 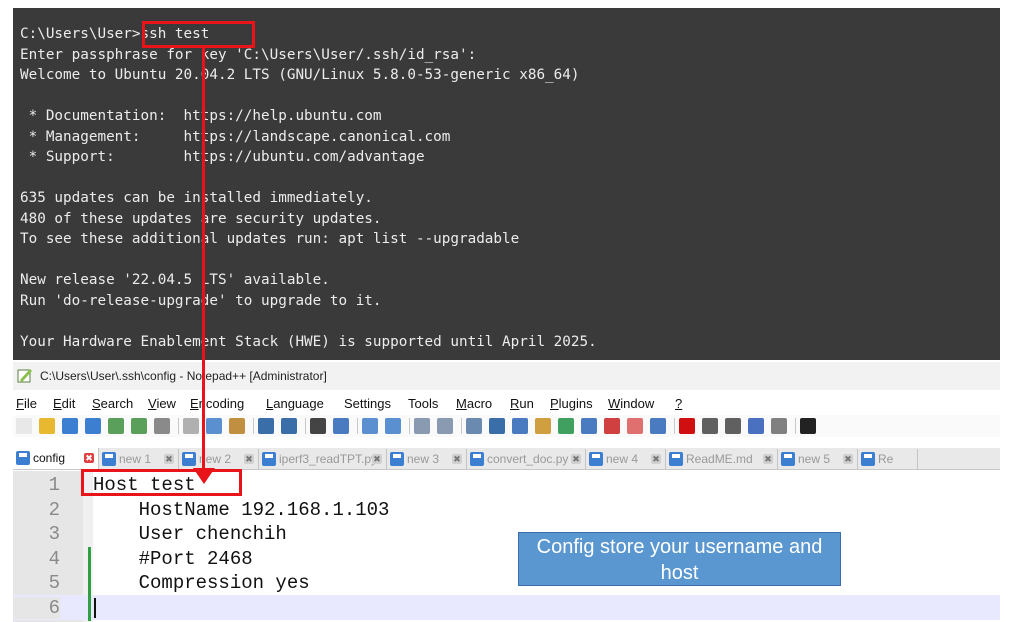 I want to click on menu-item: Macro, so click(x=474, y=403).